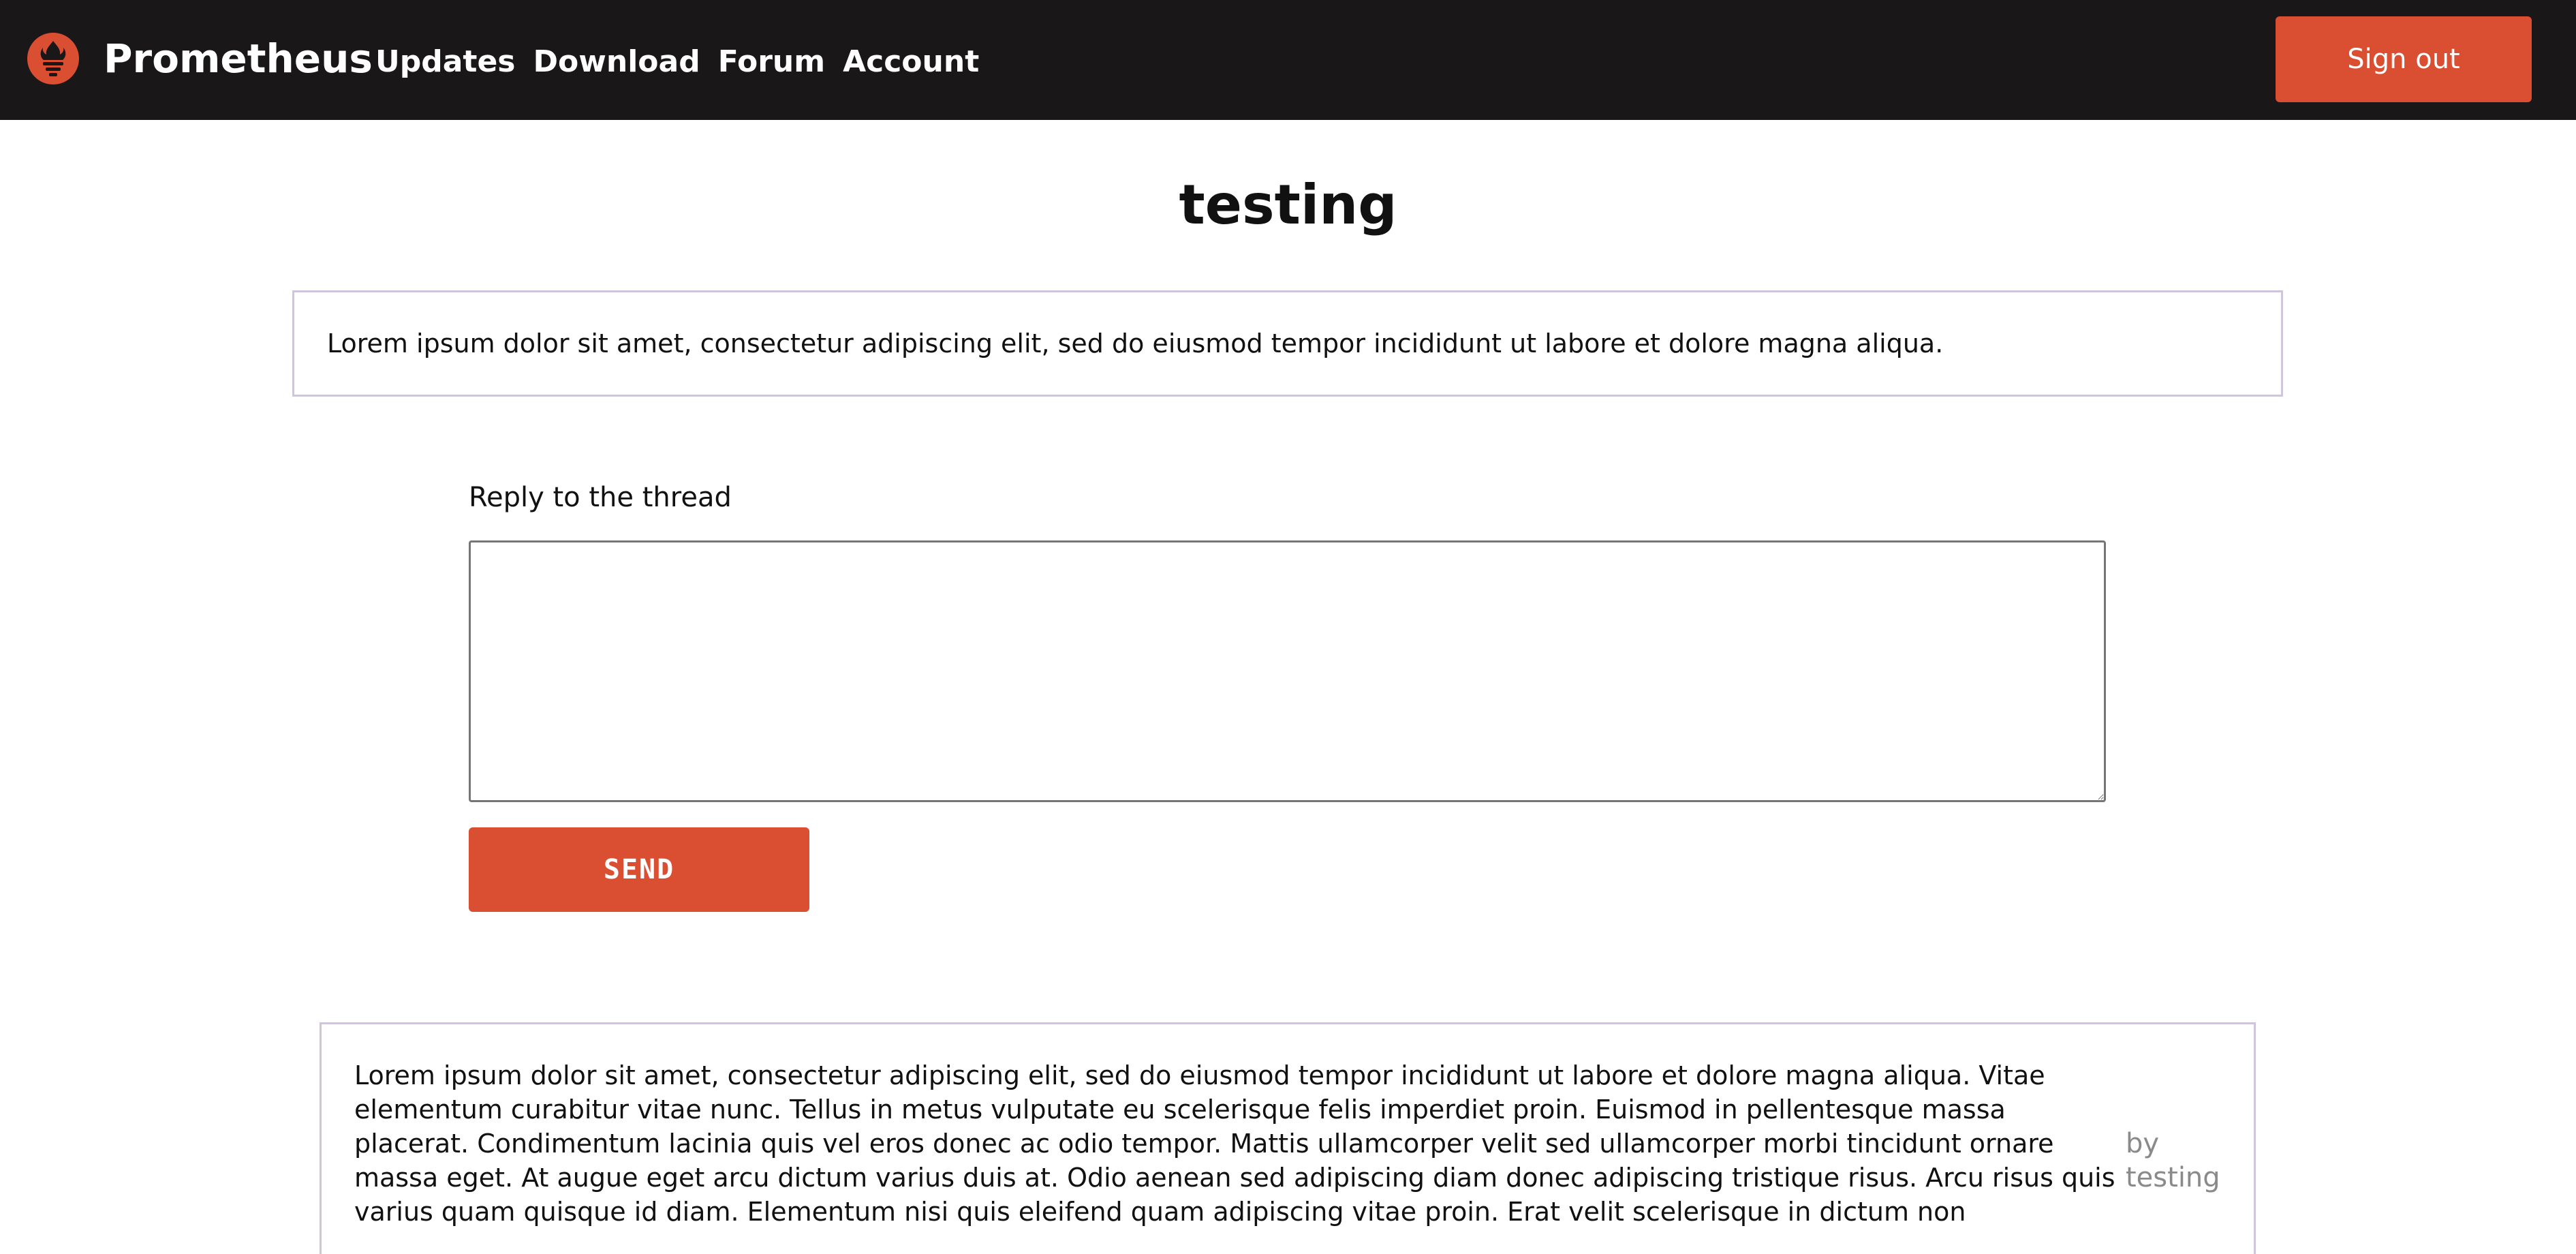 Image resolution: width=2576 pixels, height=1254 pixels. Describe the element at coordinates (911, 61) in the screenshot. I see `nav-account: Account` at that location.